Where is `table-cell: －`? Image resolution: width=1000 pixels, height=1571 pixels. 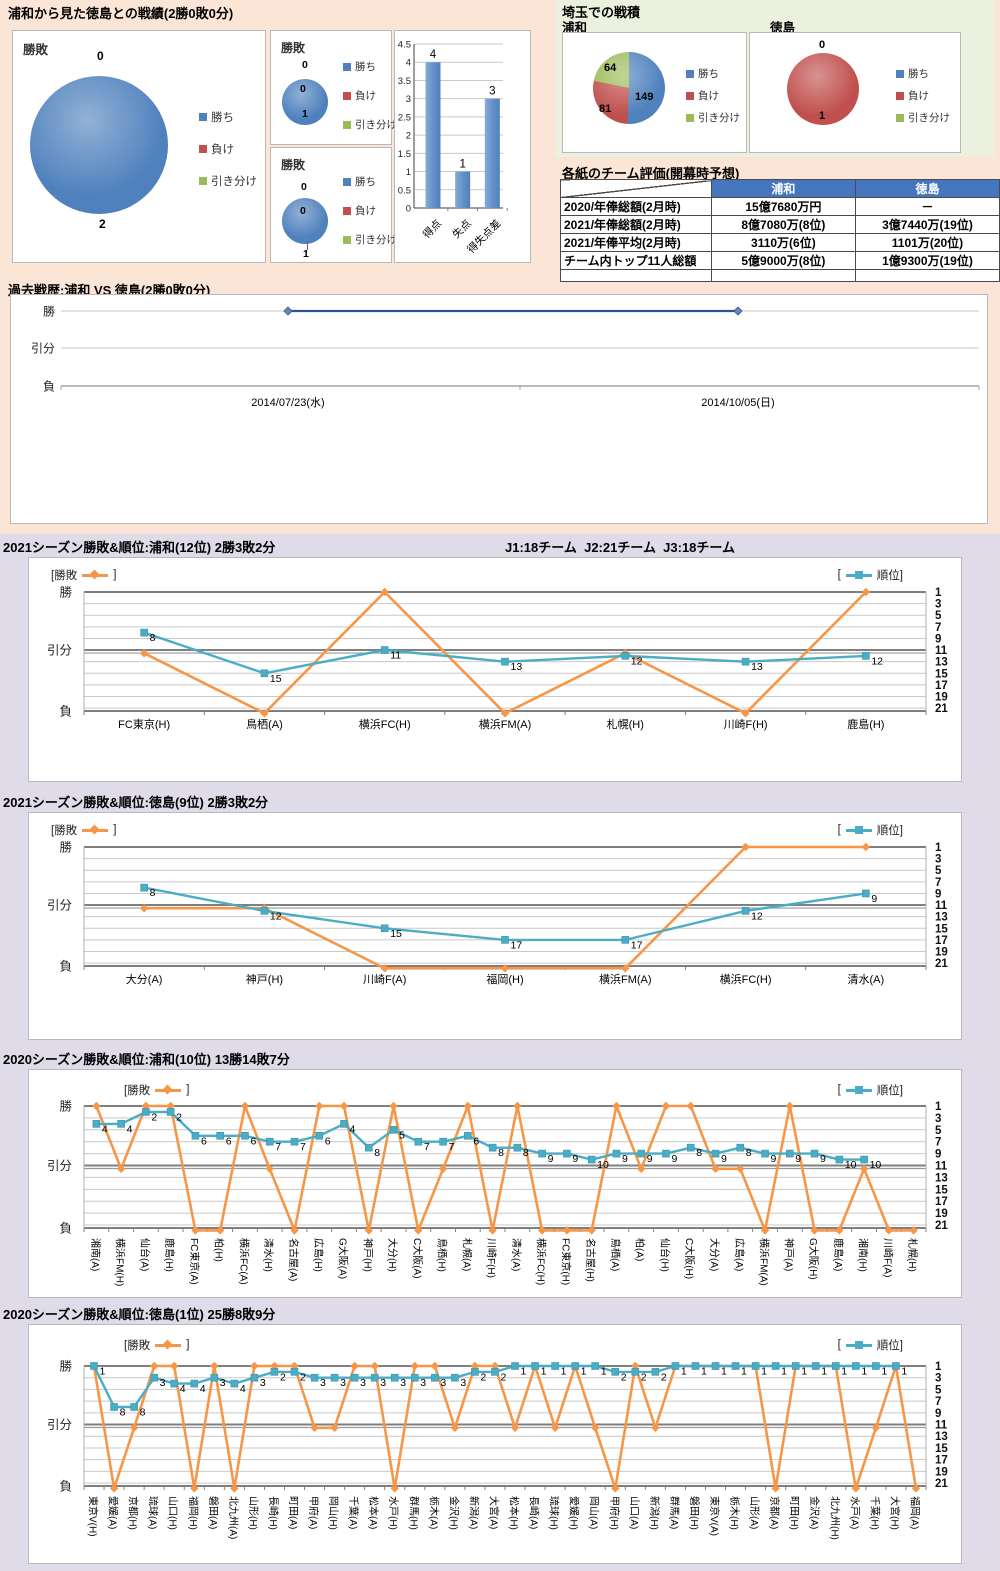 table-cell: － is located at coordinates (927, 206).